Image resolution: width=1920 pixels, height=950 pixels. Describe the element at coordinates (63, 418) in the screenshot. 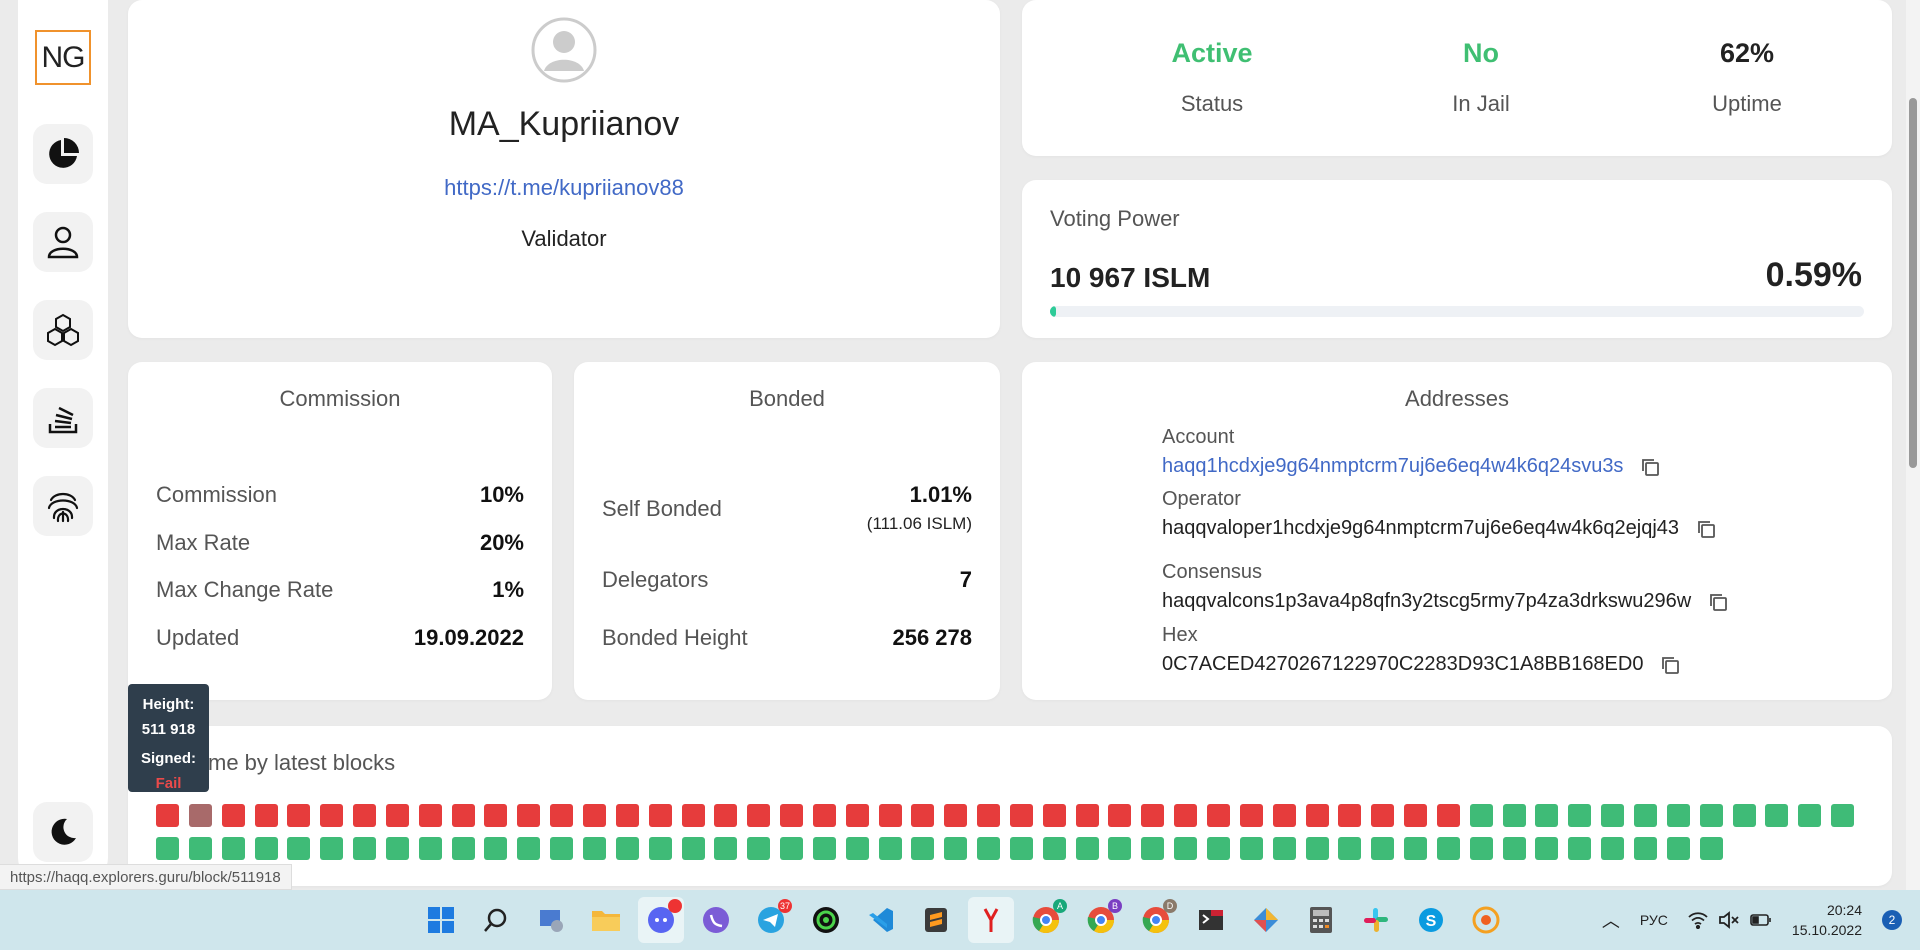

I see `nav-transactions-button` at that location.